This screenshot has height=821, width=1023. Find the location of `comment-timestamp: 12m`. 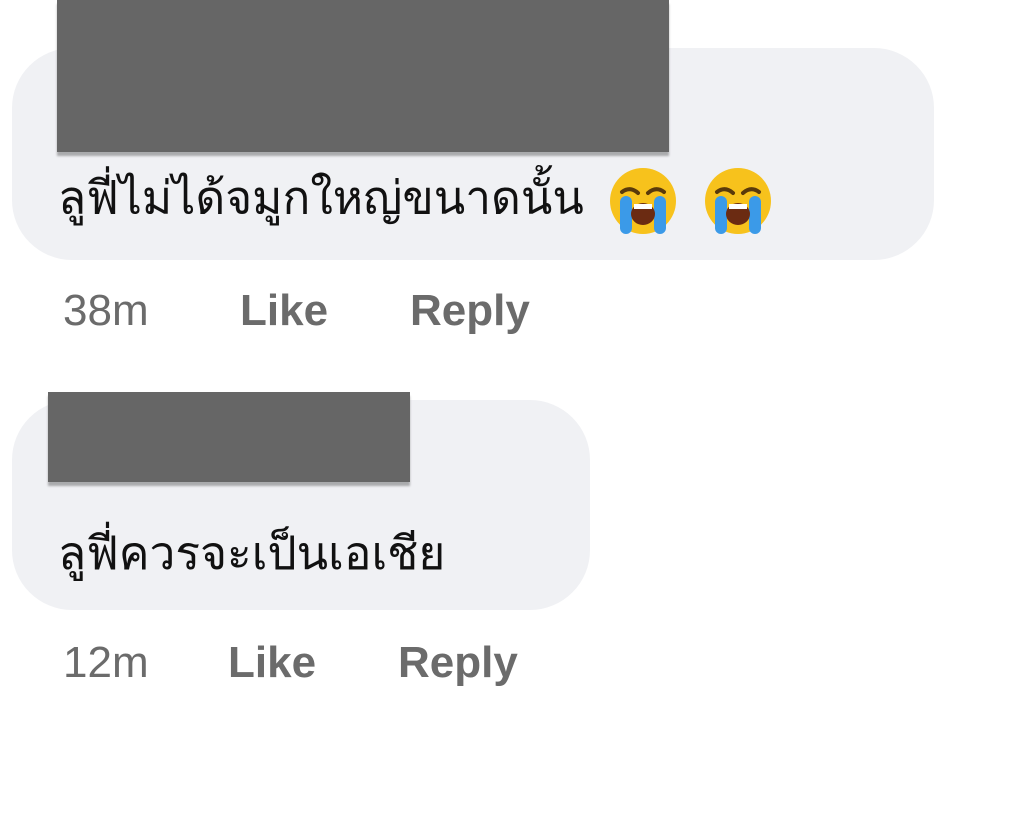

comment-timestamp: 12m is located at coordinates (106, 662).